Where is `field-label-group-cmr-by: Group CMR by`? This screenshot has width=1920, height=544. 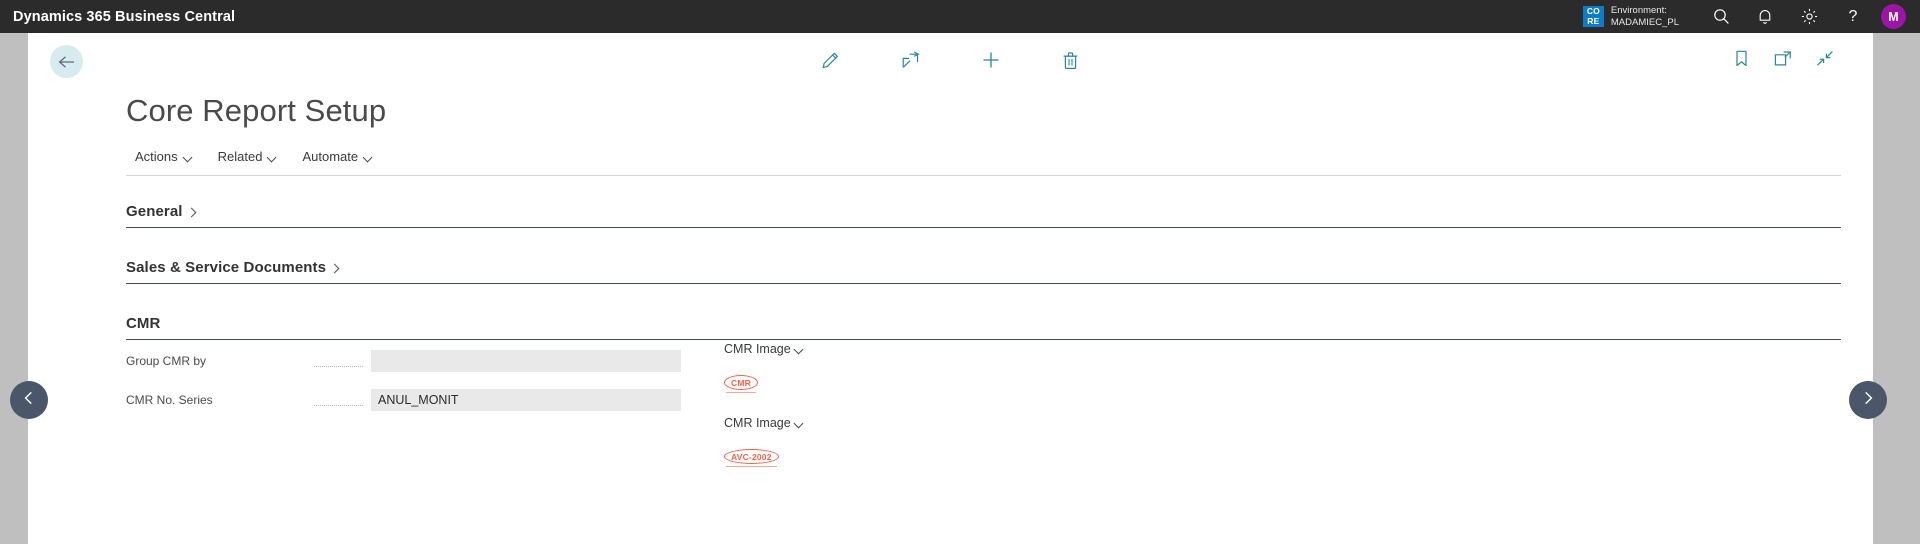 field-label-group-cmr-by: Group CMR by is located at coordinates (166, 361).